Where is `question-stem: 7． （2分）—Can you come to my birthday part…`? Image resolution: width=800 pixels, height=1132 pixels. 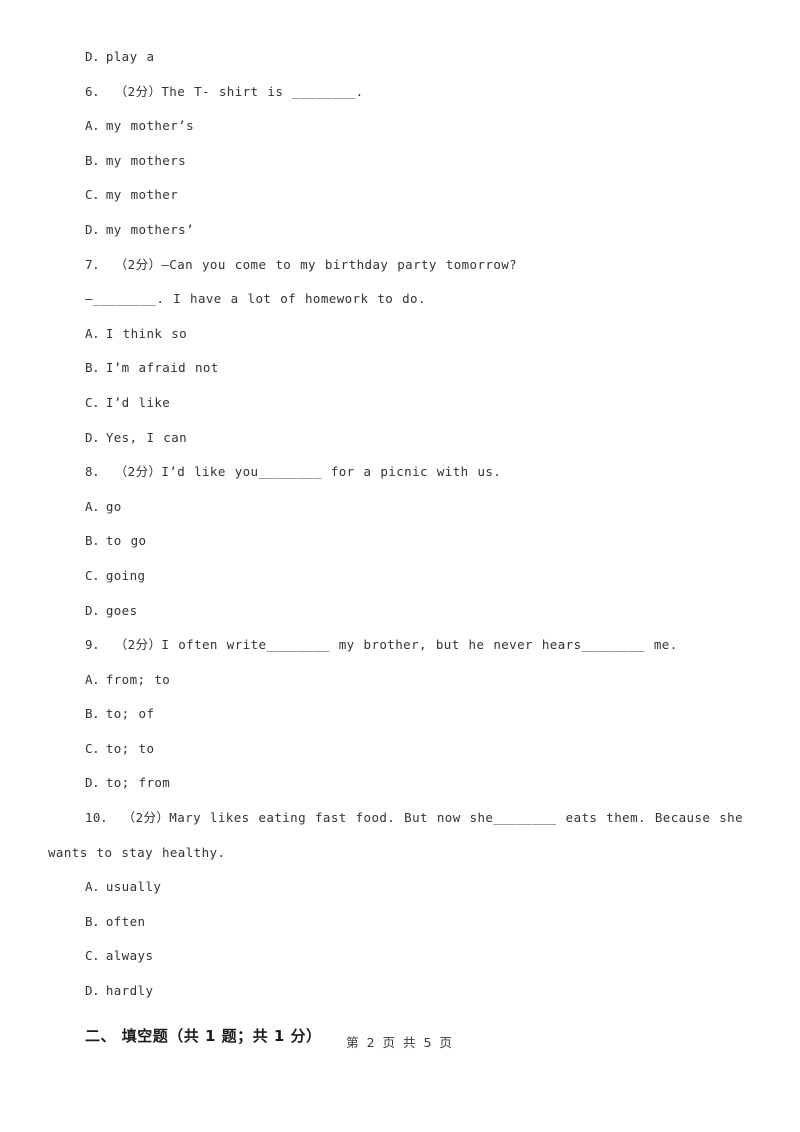 question-stem: 7． （2分）—Can you come to my birthday part… is located at coordinates (301, 264).